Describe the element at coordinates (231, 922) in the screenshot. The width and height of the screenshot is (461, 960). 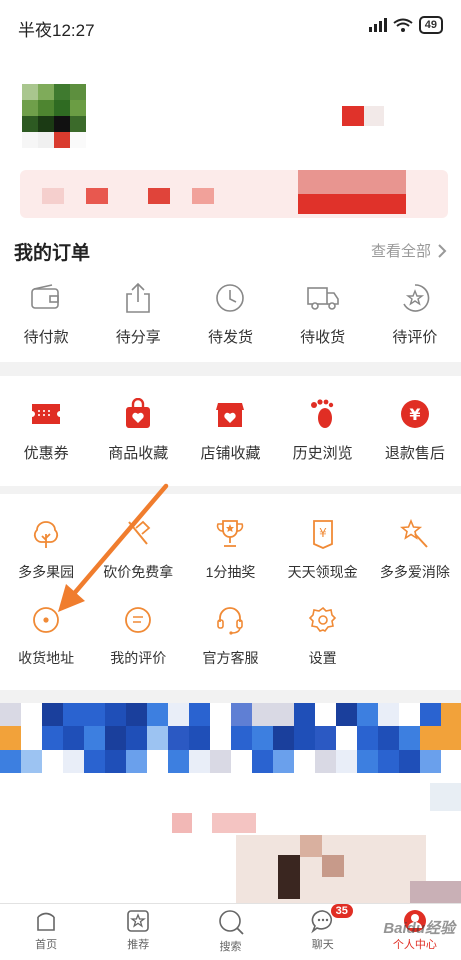
I see `search-icon` at that location.